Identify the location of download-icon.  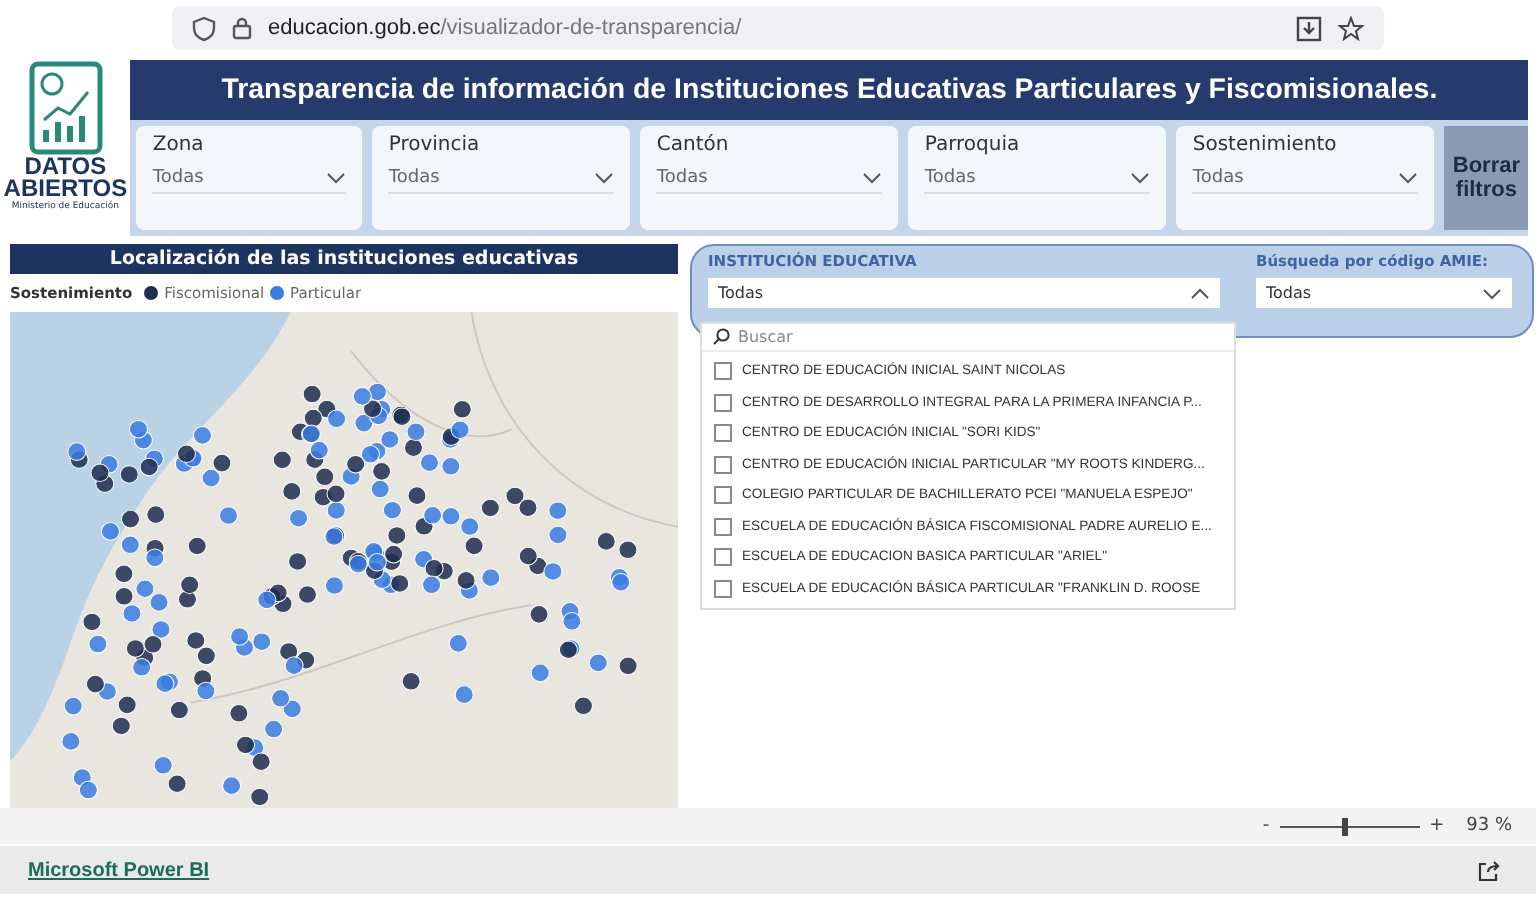
(1309, 28).